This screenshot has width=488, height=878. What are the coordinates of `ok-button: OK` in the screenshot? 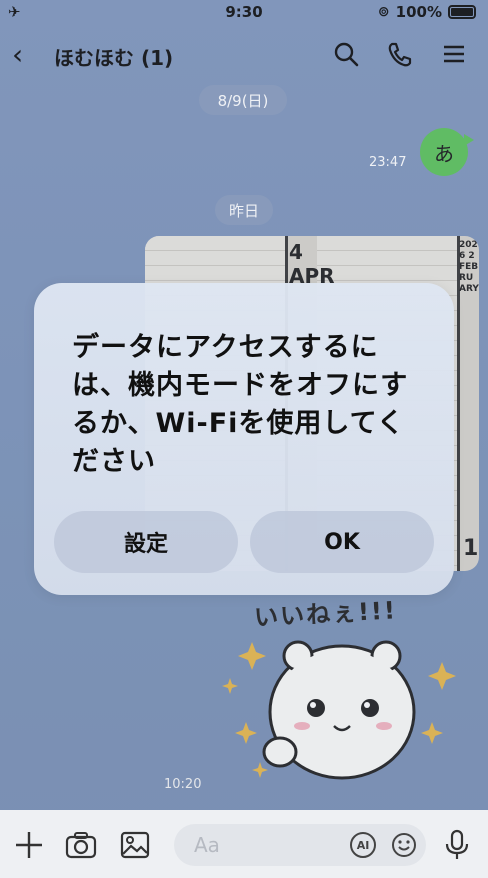 It's located at (342, 542).